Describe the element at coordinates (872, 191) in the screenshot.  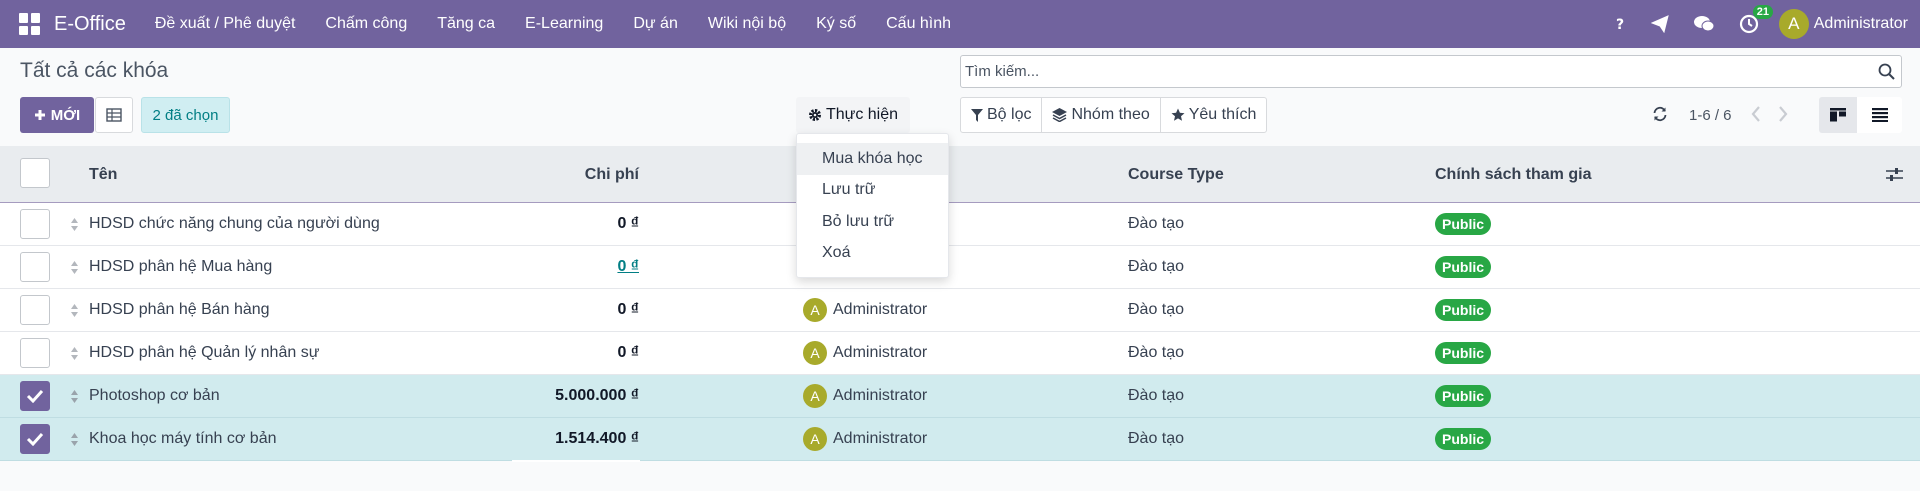
I see `action-archive: Lưu trữ` at that location.